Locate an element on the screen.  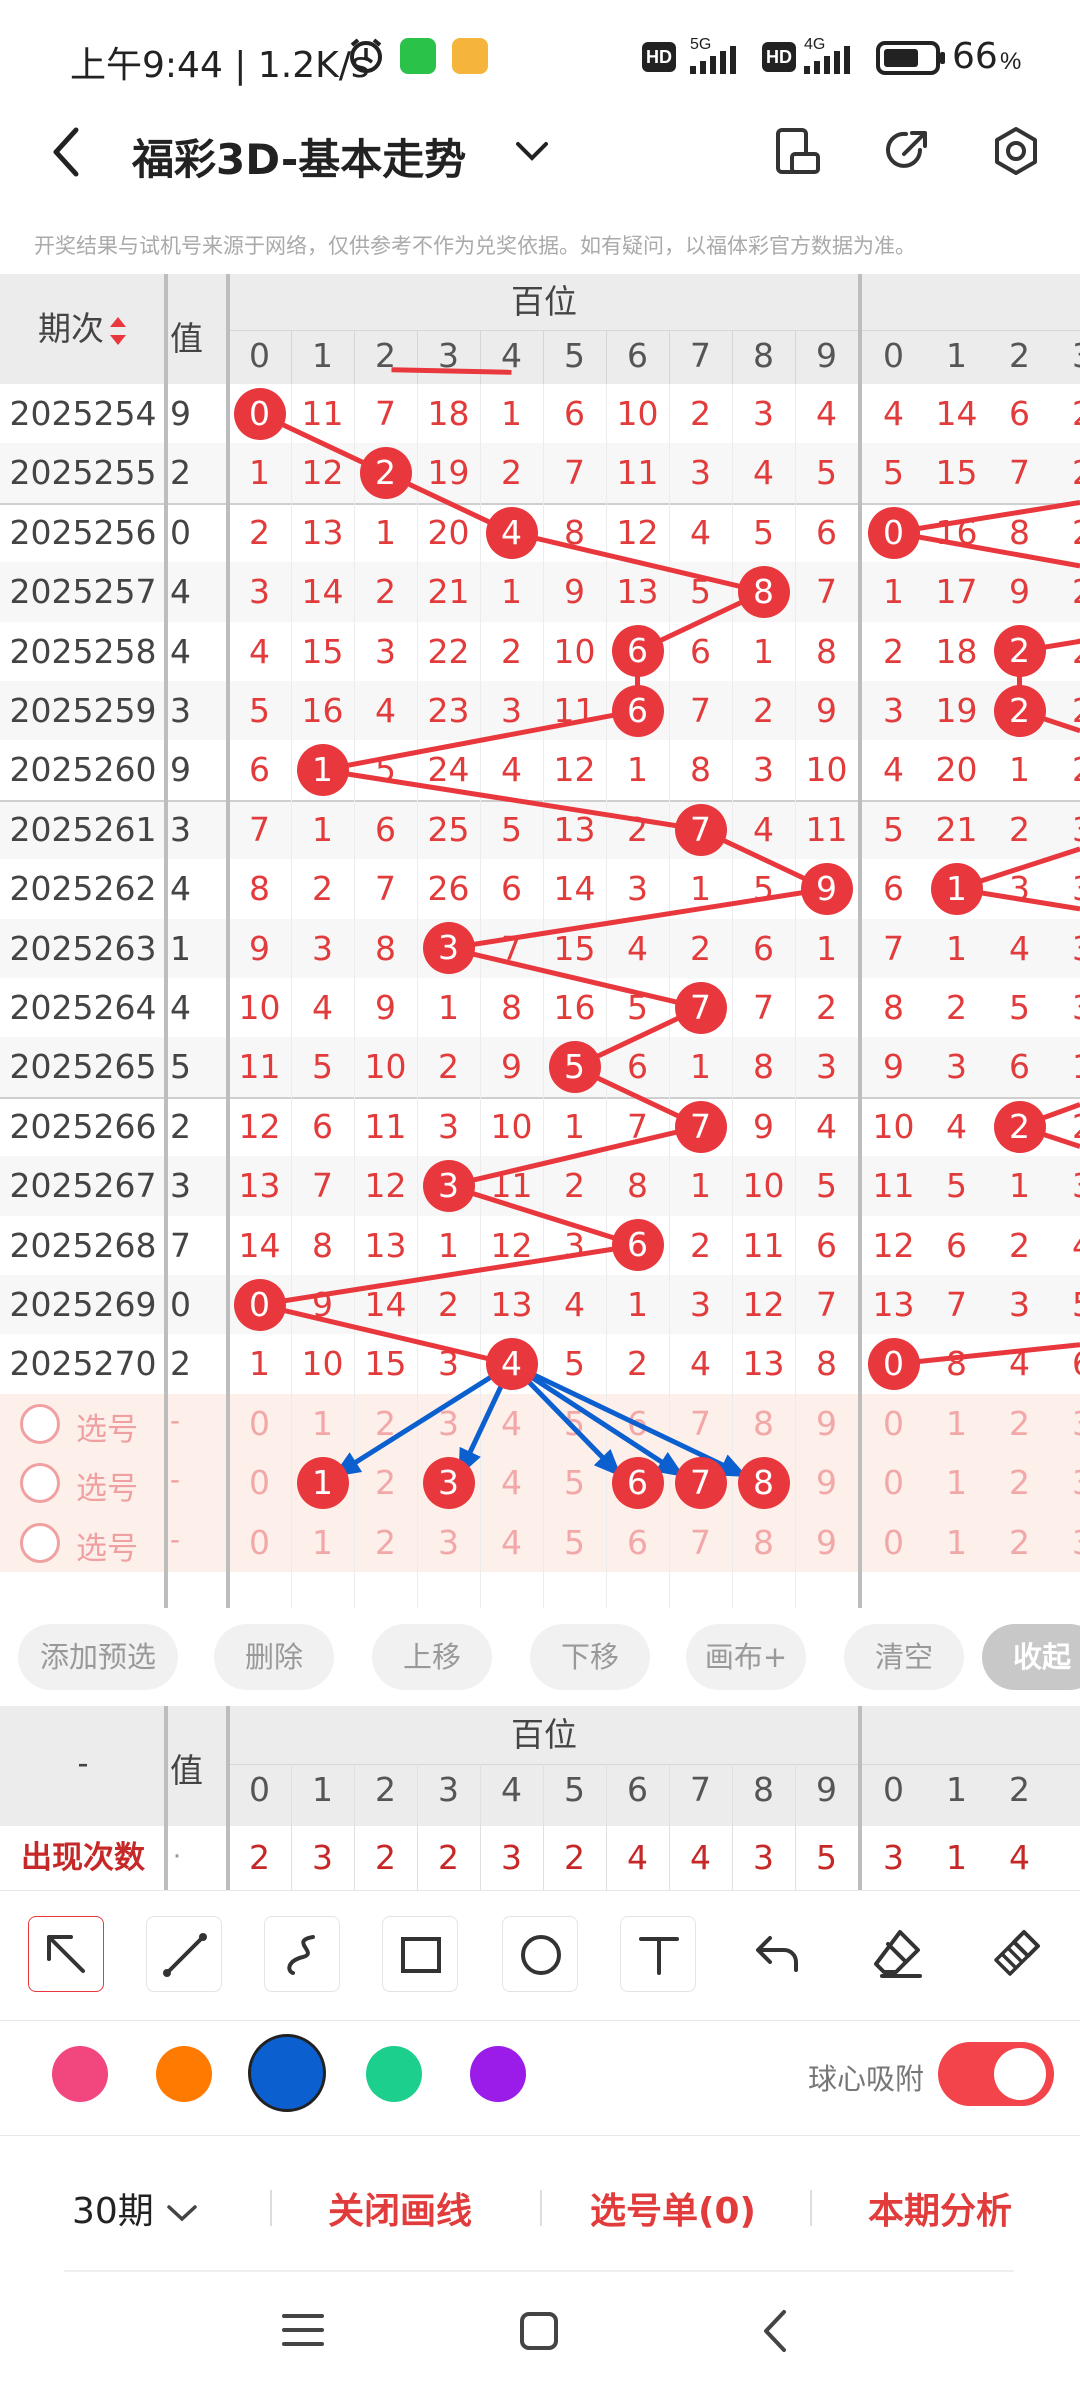
stats-digit-header: 7 is located at coordinates (700, 1789).